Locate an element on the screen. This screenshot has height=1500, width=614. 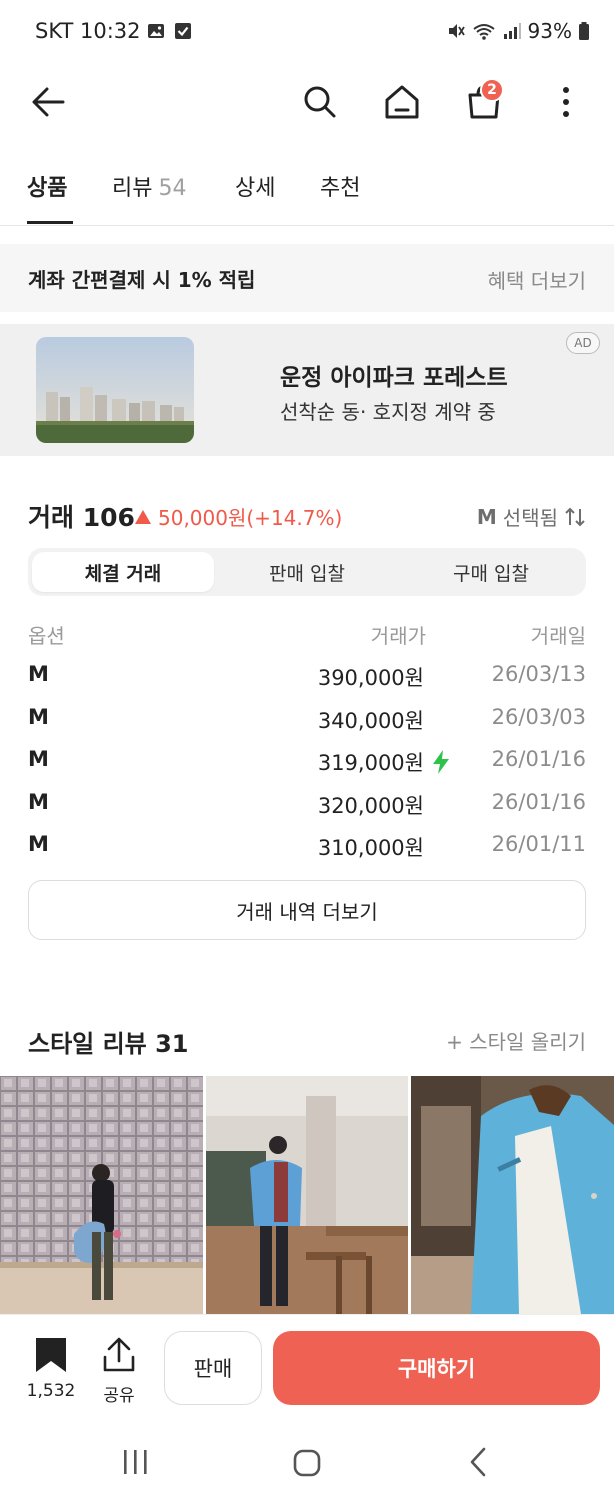
recent-apps-icon is located at coordinates (135, 1462).